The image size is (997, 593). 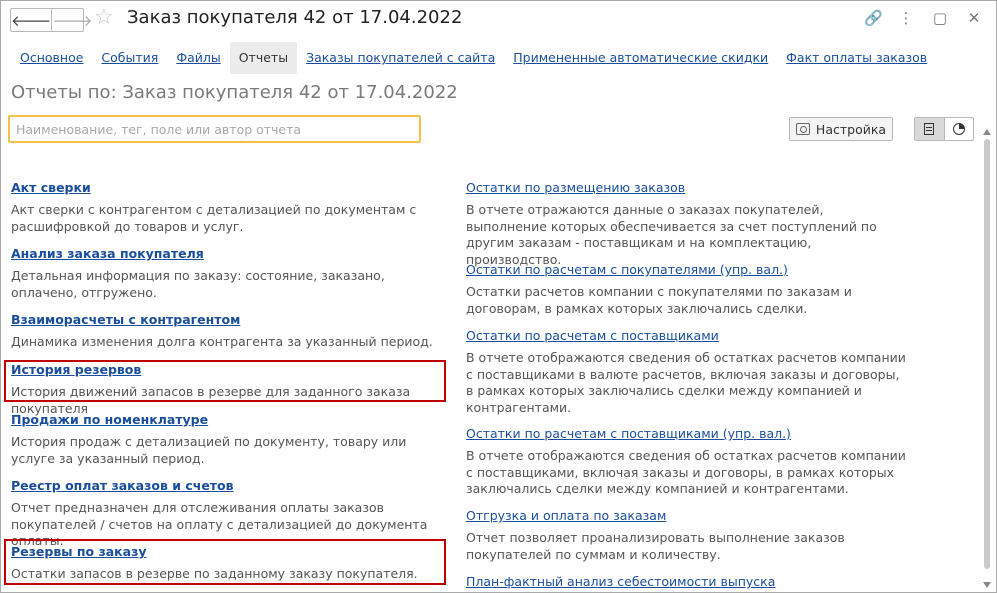 What do you see at coordinates (198, 58) in the screenshot?
I see `tab-files: Файлы` at bounding box center [198, 58].